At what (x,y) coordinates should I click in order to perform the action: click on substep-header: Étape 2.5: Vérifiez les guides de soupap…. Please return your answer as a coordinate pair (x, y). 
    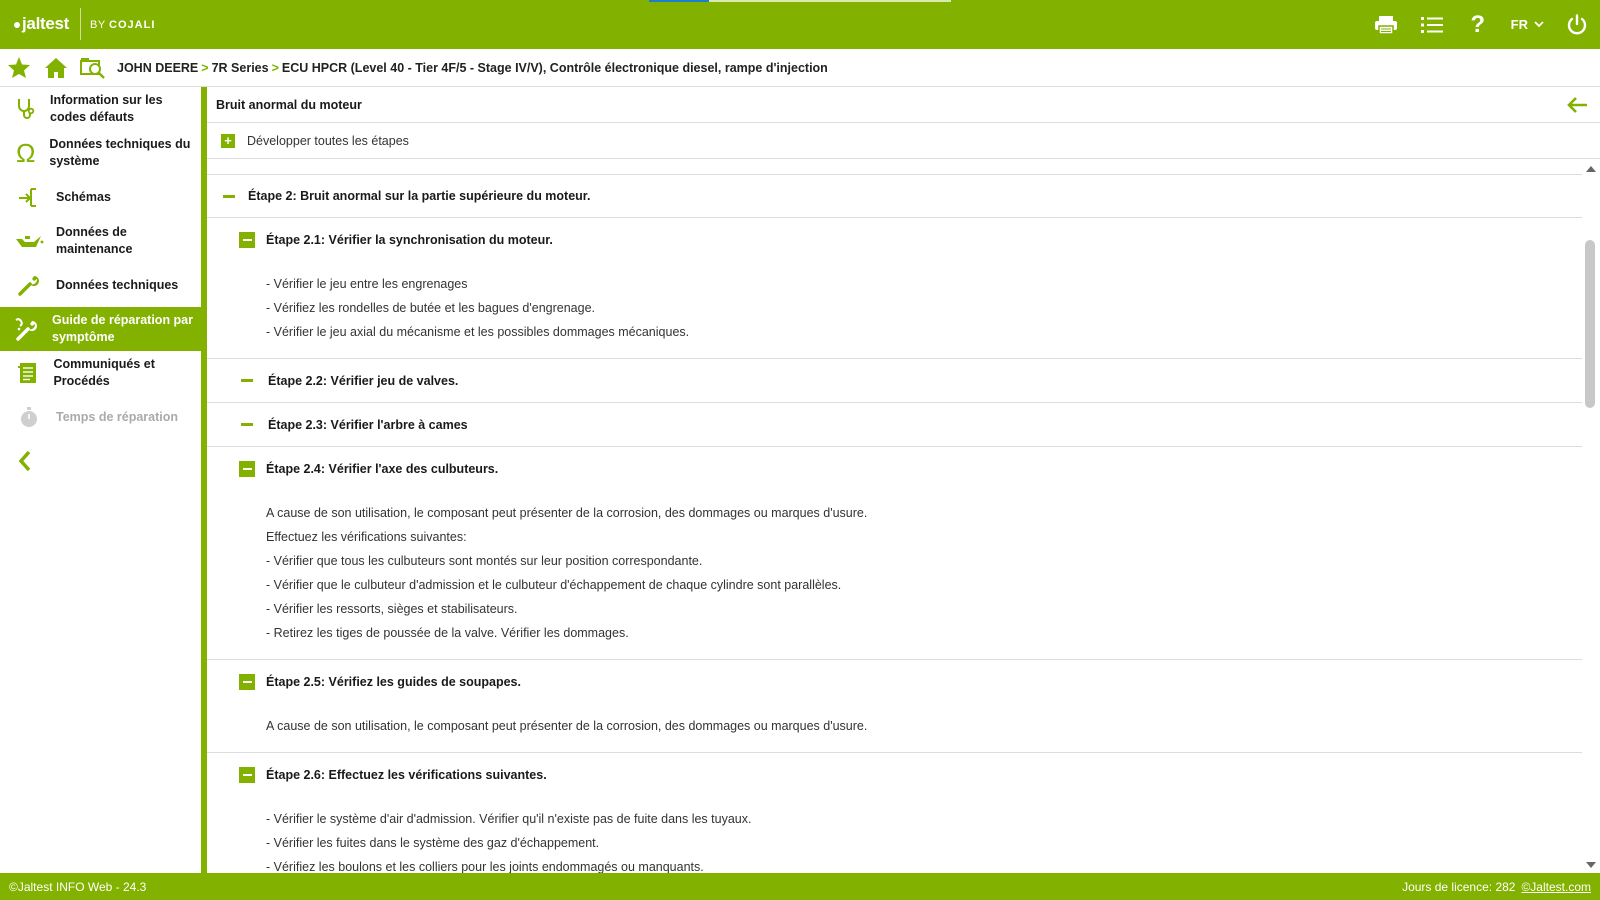
    Looking at the image, I should click on (894, 682).